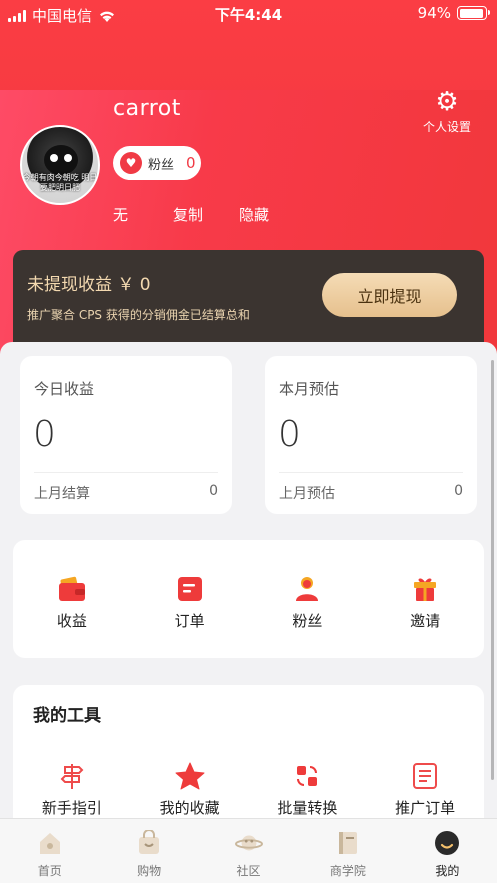 Image resolution: width=497 pixels, height=883 pixels. Describe the element at coordinates (131, 163) in the screenshot. I see `heart-icon: ♥` at that location.